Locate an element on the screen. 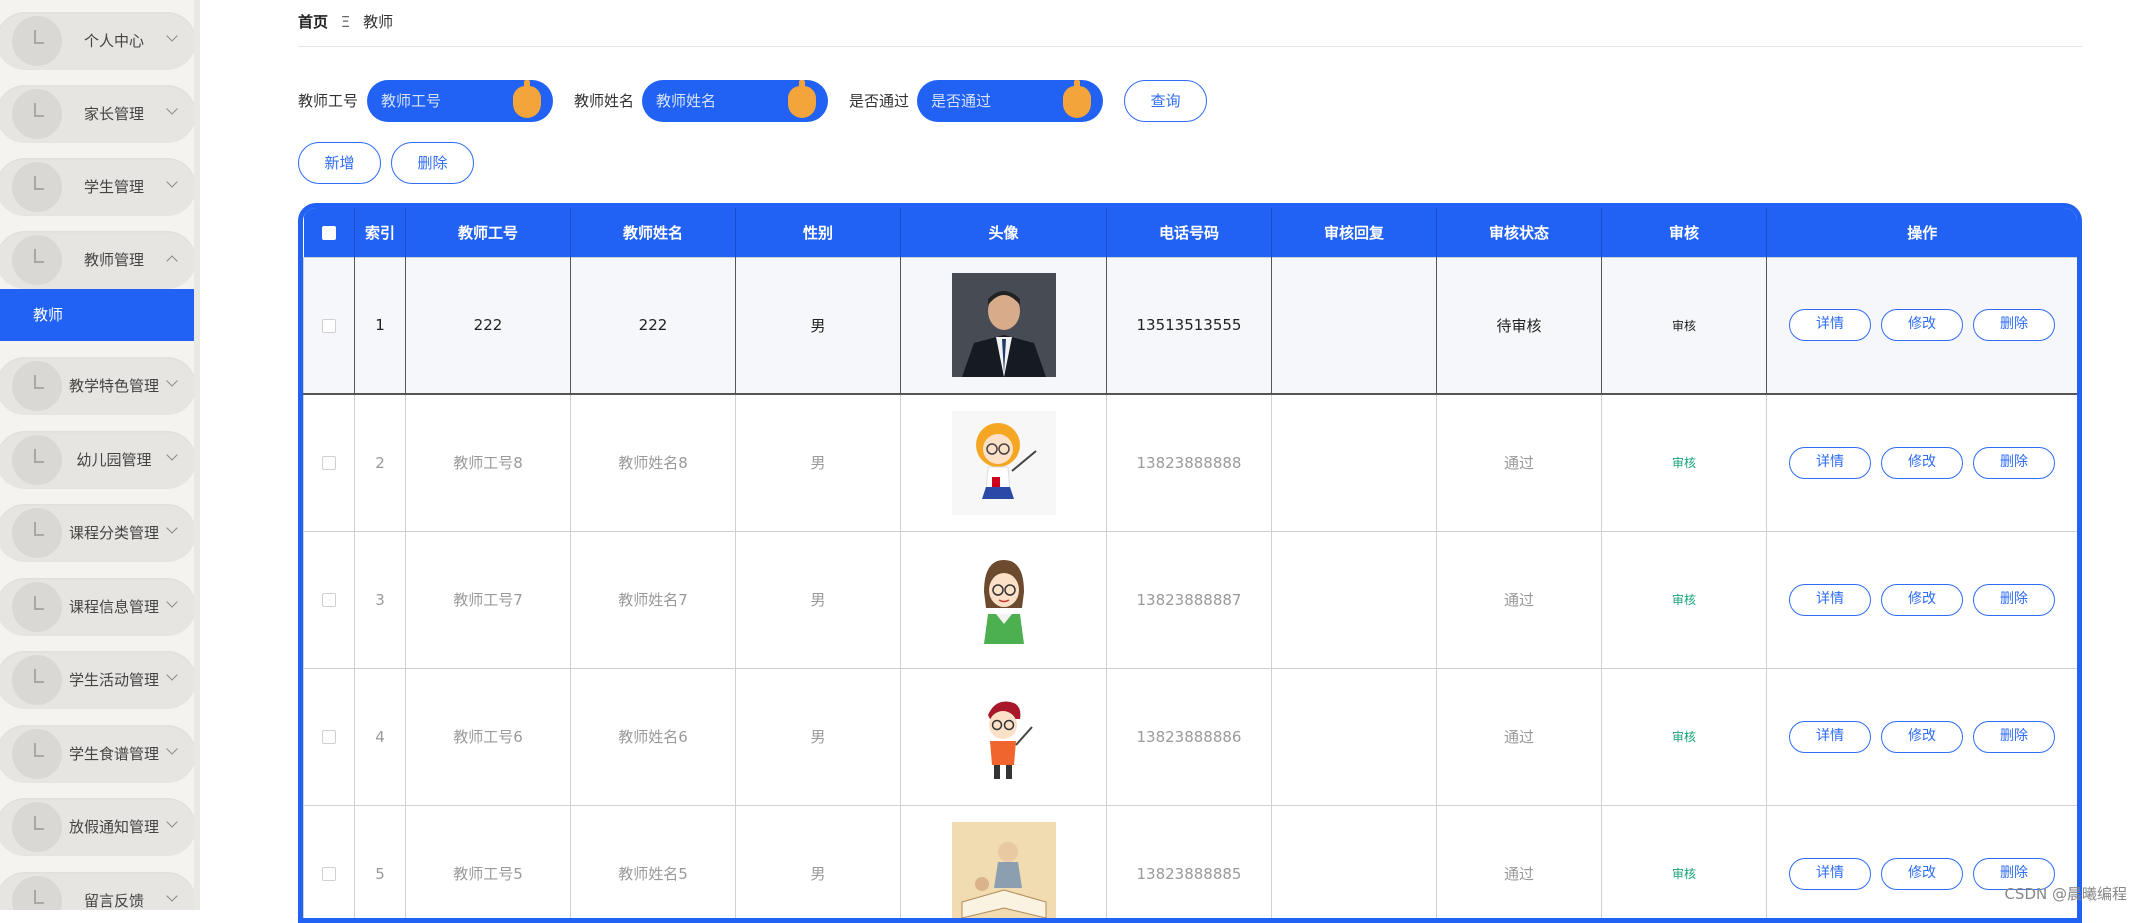 The height and width of the screenshot is (923, 2141). status-cell: 通过 is located at coordinates (1519, 599).